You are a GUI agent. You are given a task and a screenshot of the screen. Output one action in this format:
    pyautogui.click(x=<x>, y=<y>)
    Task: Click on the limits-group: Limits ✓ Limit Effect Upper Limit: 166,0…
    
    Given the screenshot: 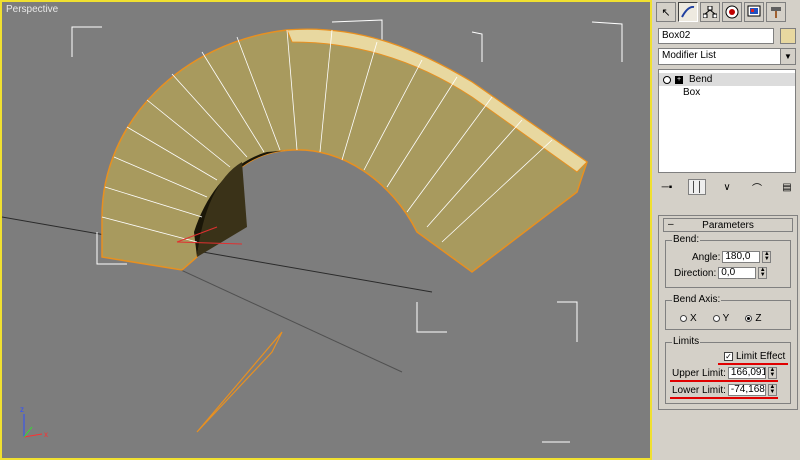 What is the action you would take?
    pyautogui.click(x=728, y=373)
    